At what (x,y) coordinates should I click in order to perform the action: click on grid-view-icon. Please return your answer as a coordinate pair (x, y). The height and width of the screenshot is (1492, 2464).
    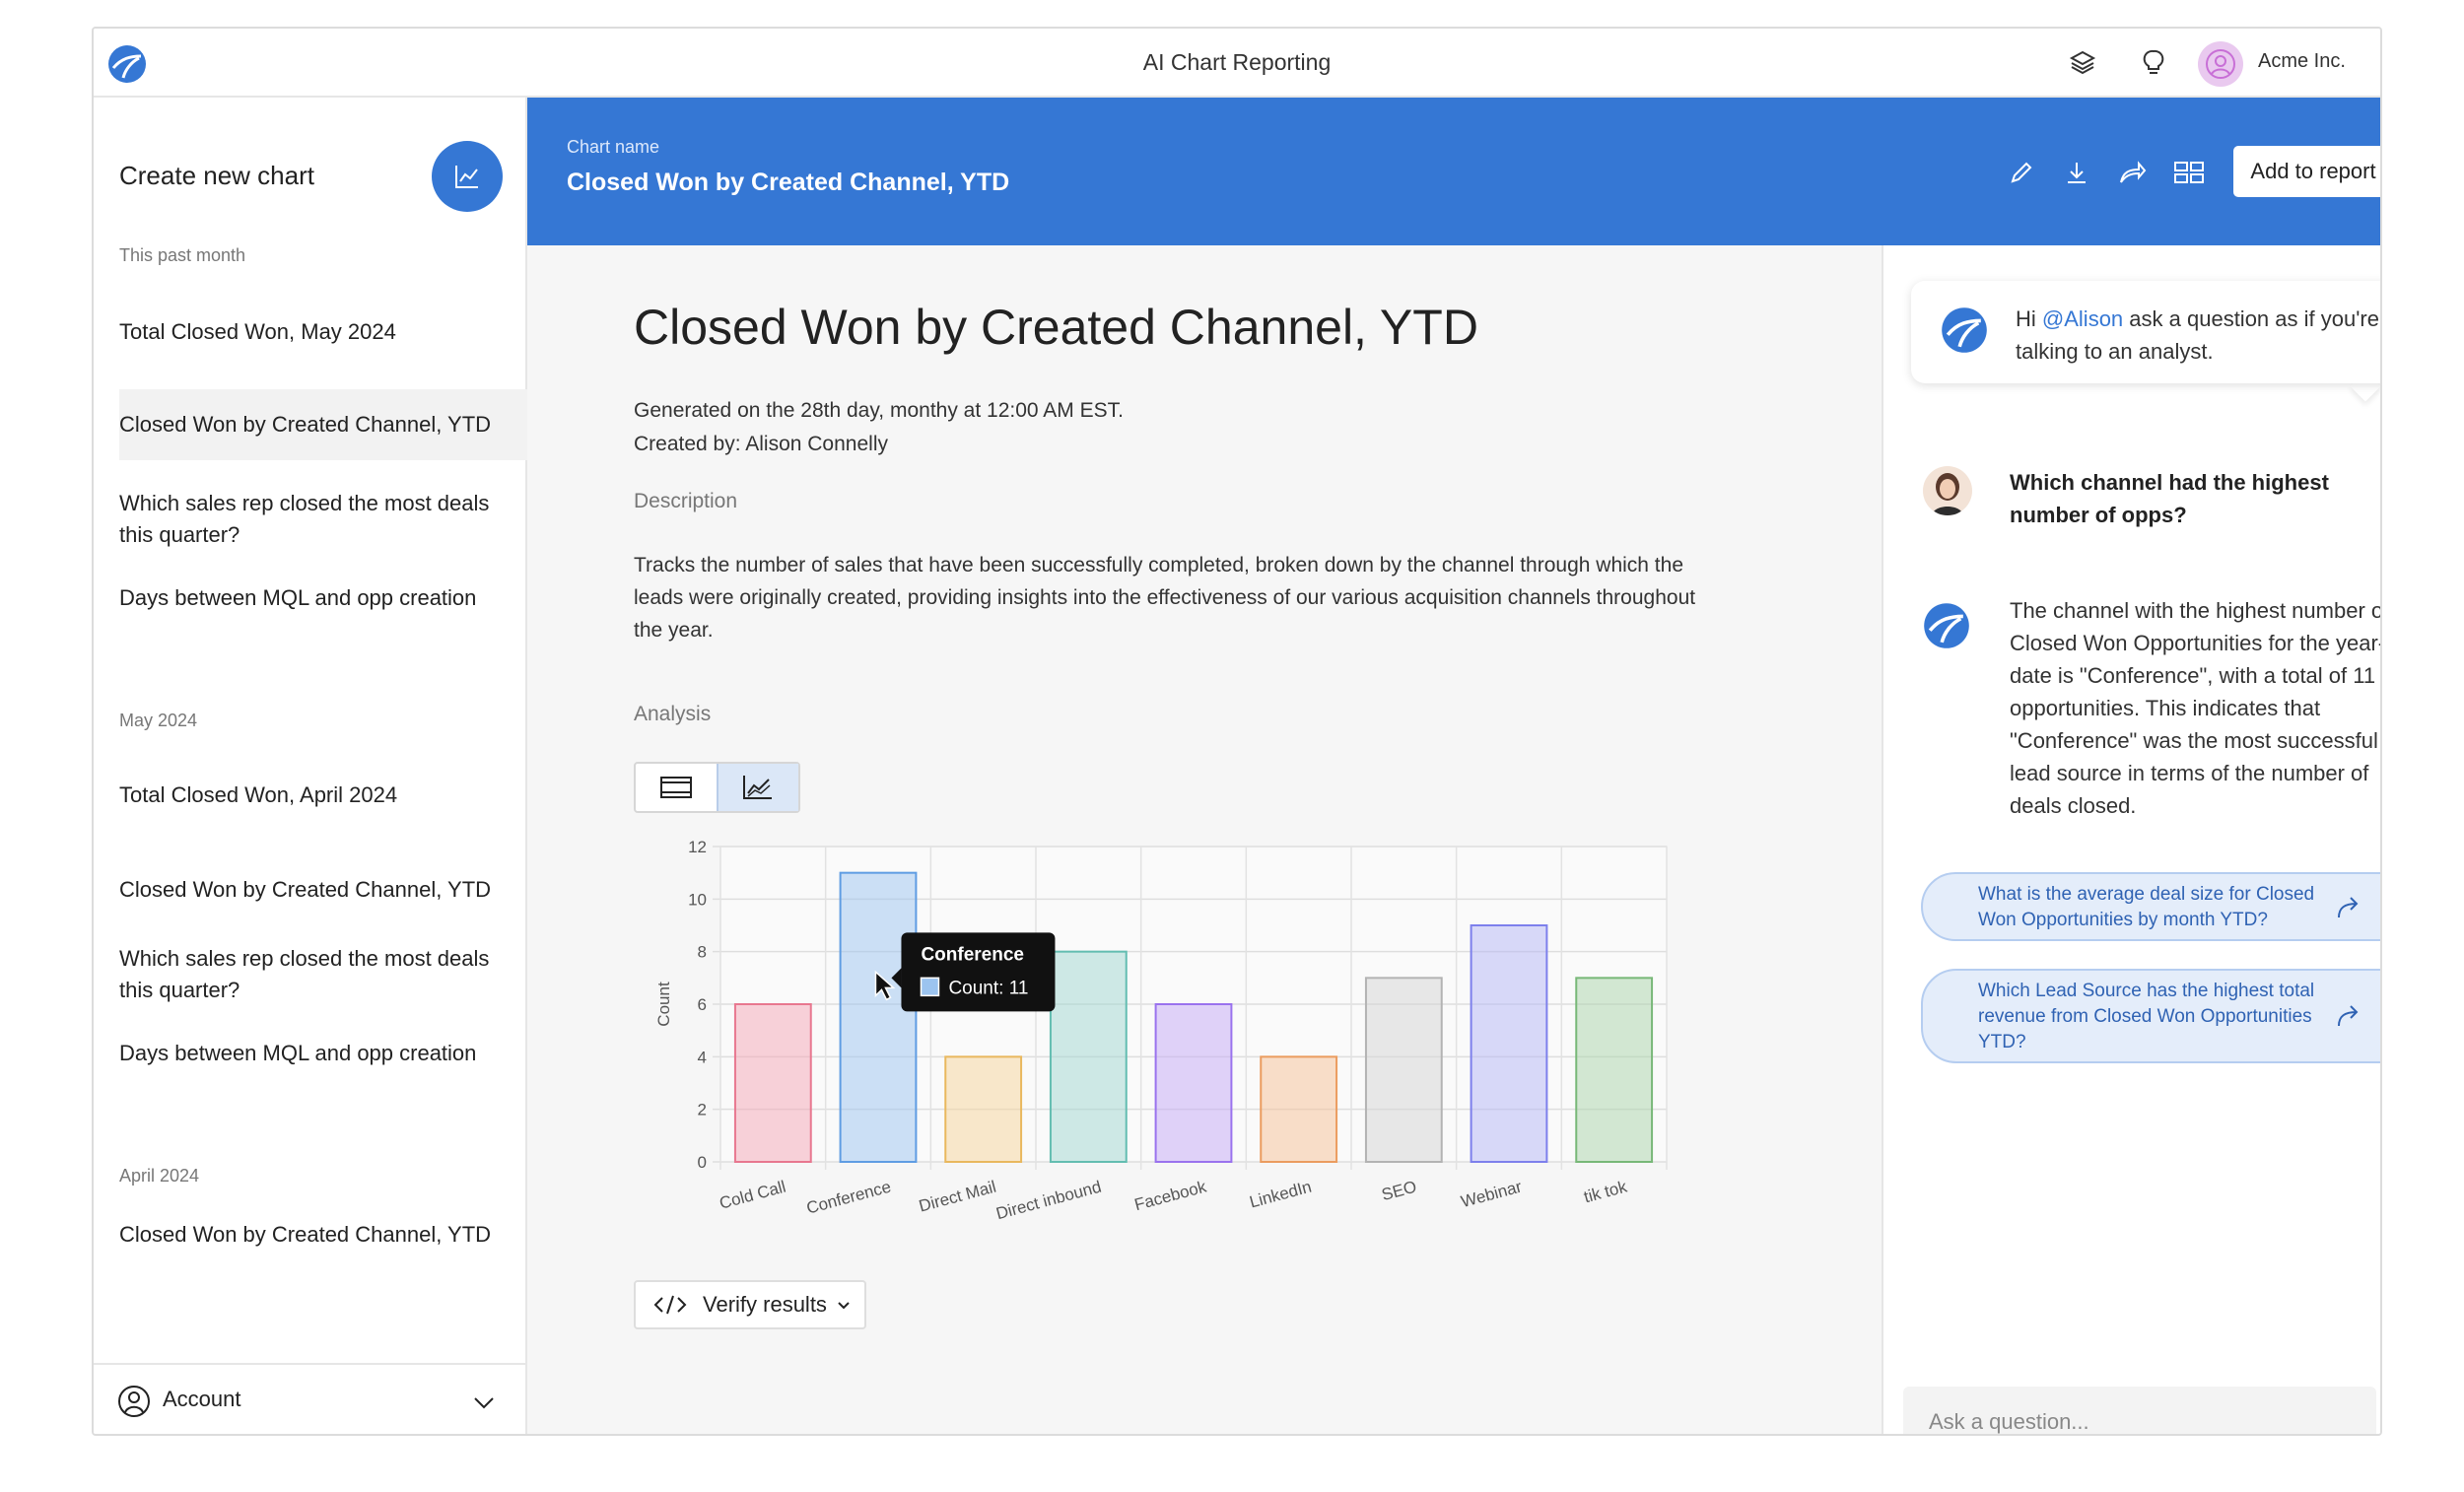
    Looking at the image, I should click on (2189, 172).